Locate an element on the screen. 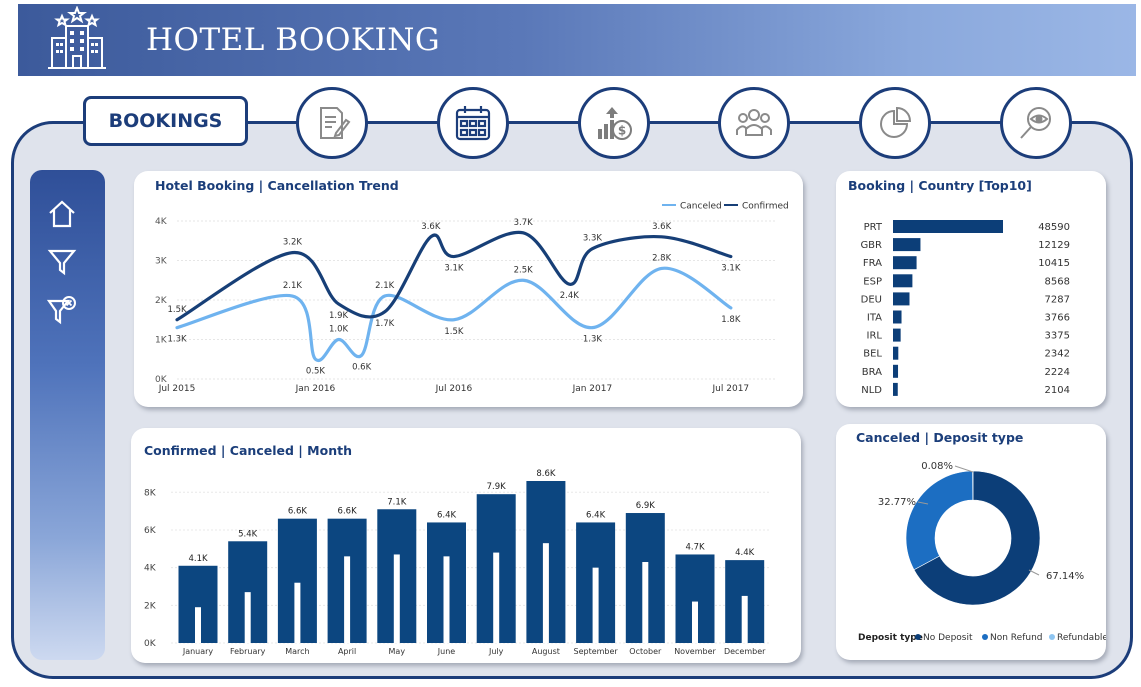  data-label: 7.1K is located at coordinates (397, 502).